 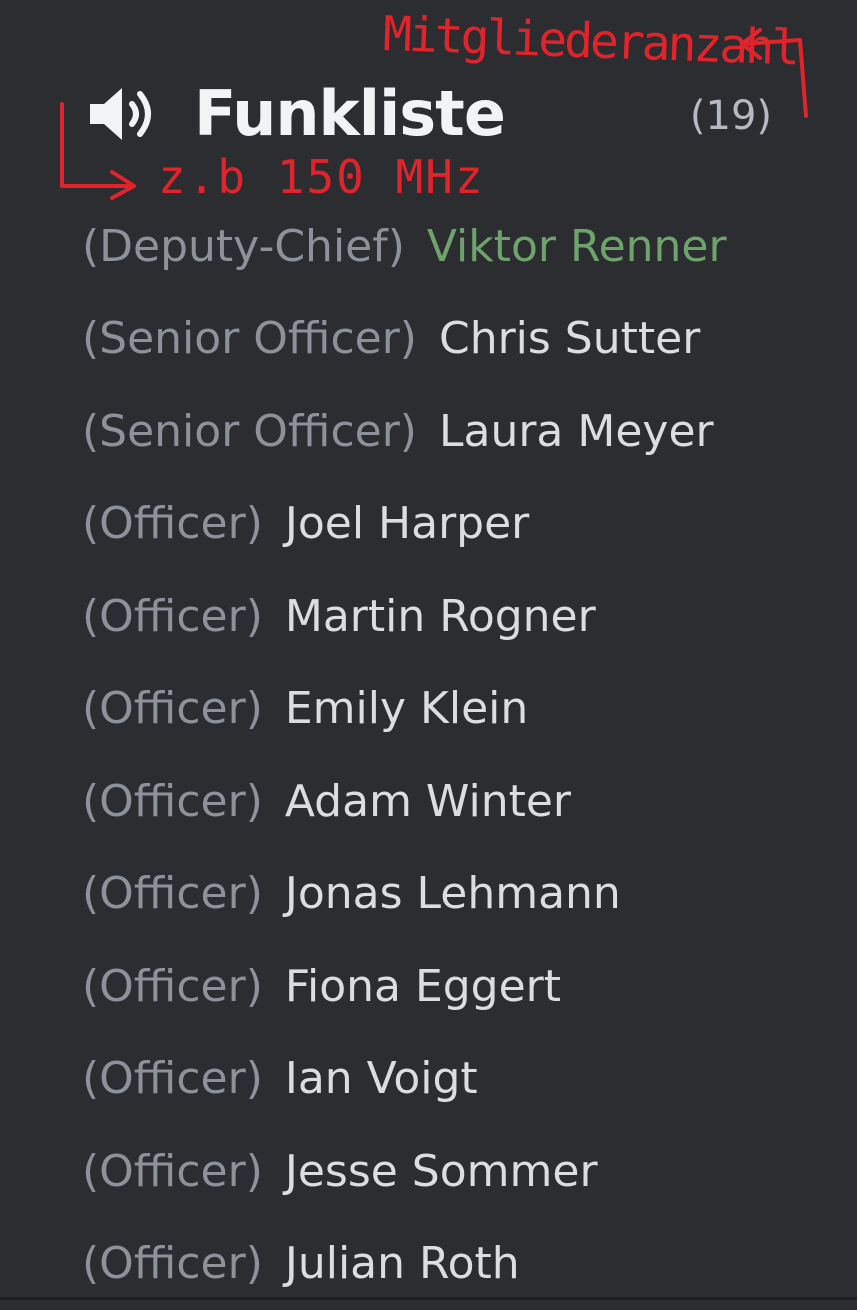 I want to click on frequency-arrowhead, so click(x=123, y=185).